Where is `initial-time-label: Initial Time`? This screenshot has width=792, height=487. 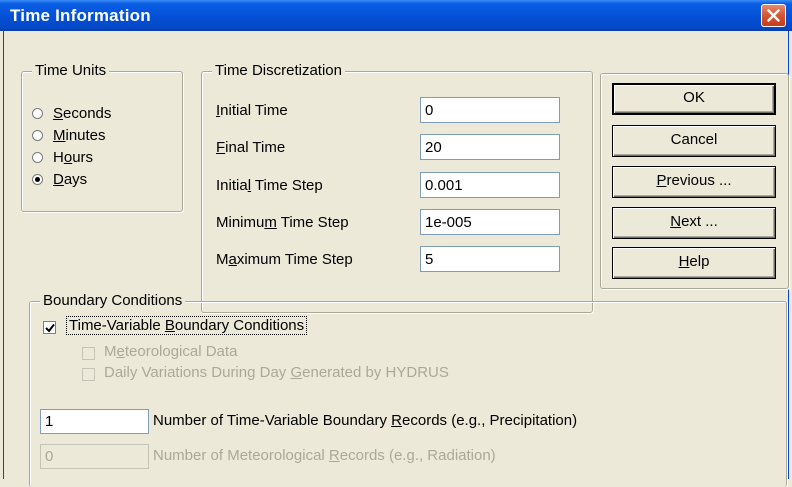
initial-time-label: Initial Time is located at coordinates (252, 110).